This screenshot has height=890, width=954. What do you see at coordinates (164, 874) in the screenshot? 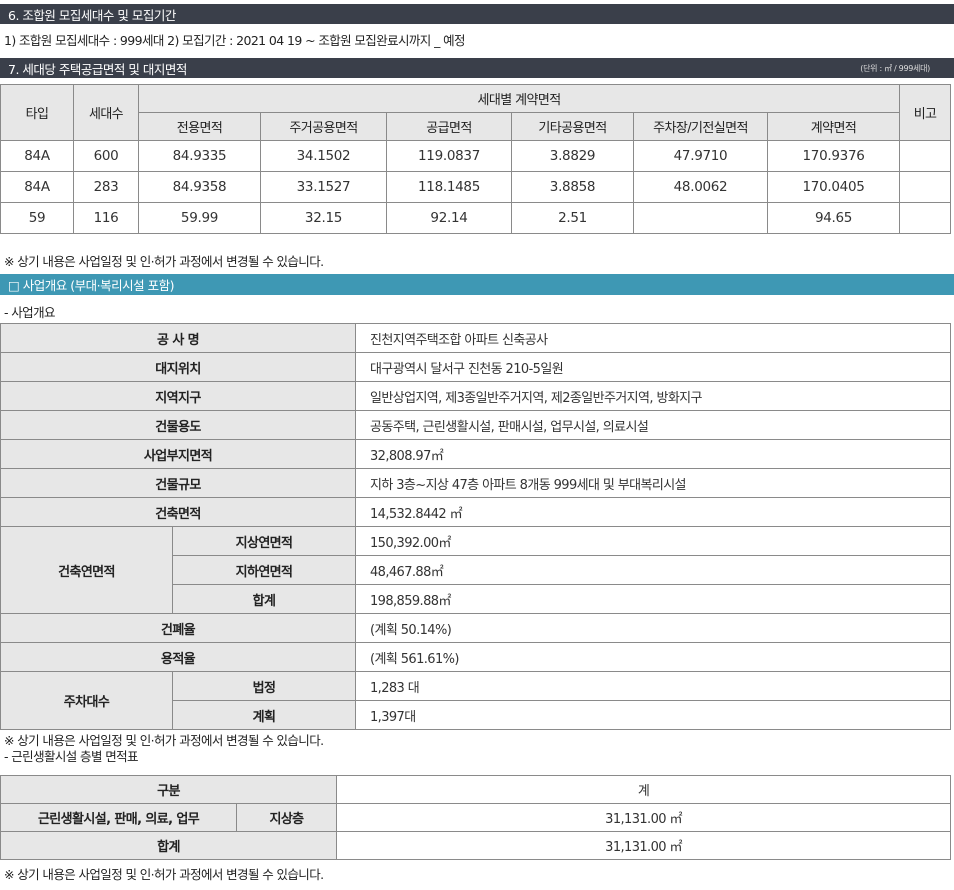
I see `notice-text-3: ※ 상기 내용은 사업일정 및 인·허가 과정에서 변경될 수 있습니다.` at bounding box center [164, 874].